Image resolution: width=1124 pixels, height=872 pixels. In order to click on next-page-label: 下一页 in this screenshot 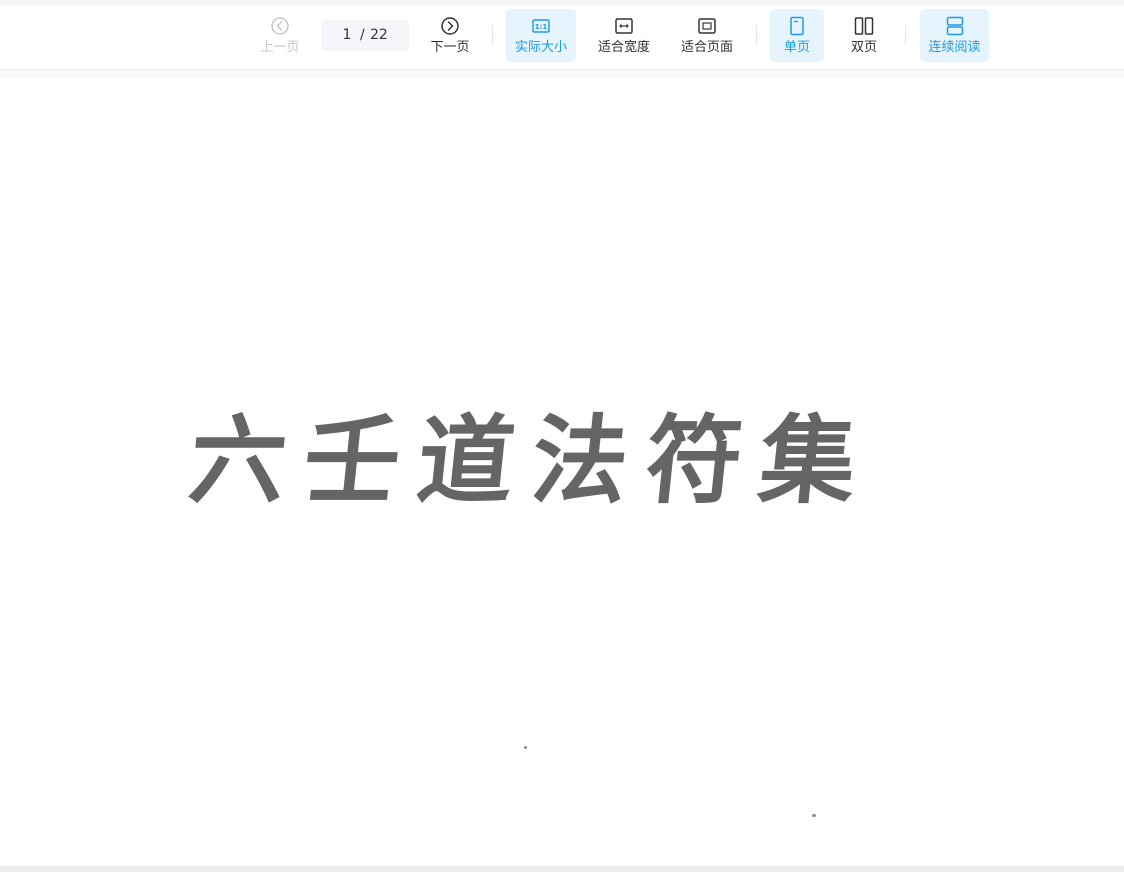, I will do `click(450, 47)`.